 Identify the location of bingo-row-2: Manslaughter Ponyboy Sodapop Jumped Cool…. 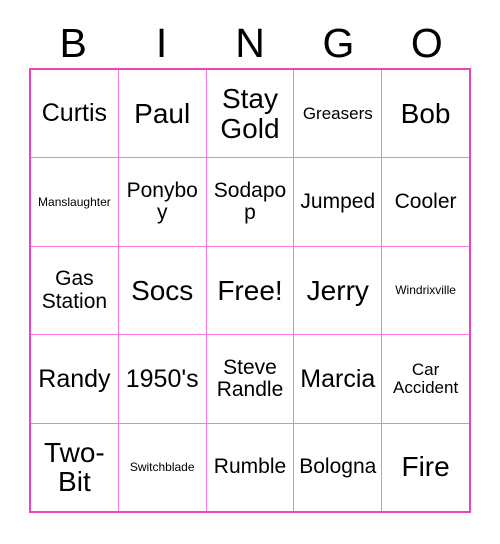
(250, 202).